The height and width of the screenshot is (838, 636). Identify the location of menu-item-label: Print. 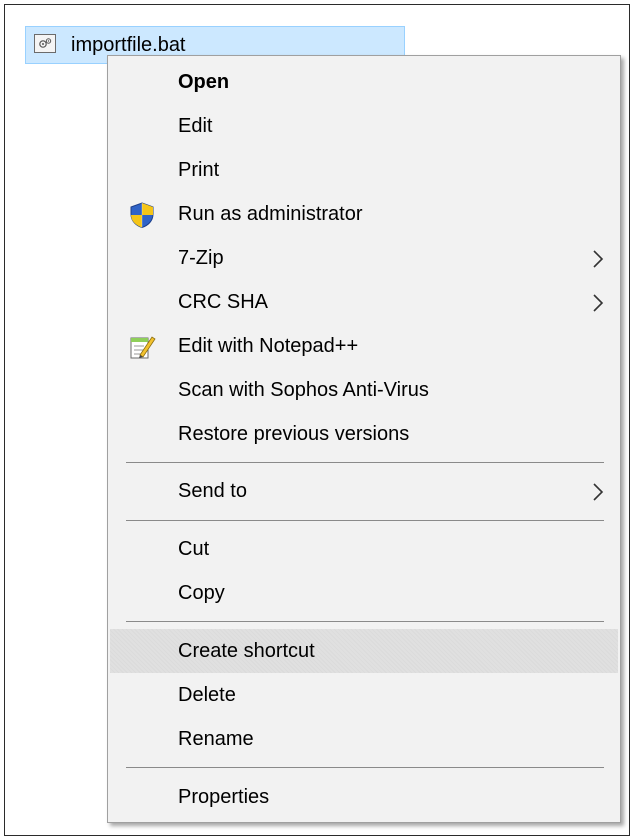
(199, 170).